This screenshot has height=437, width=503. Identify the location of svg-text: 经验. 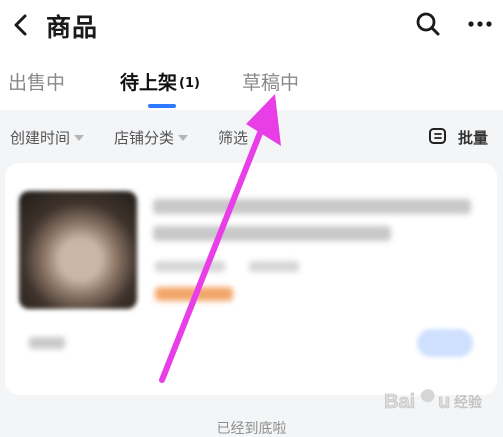
(468, 403).